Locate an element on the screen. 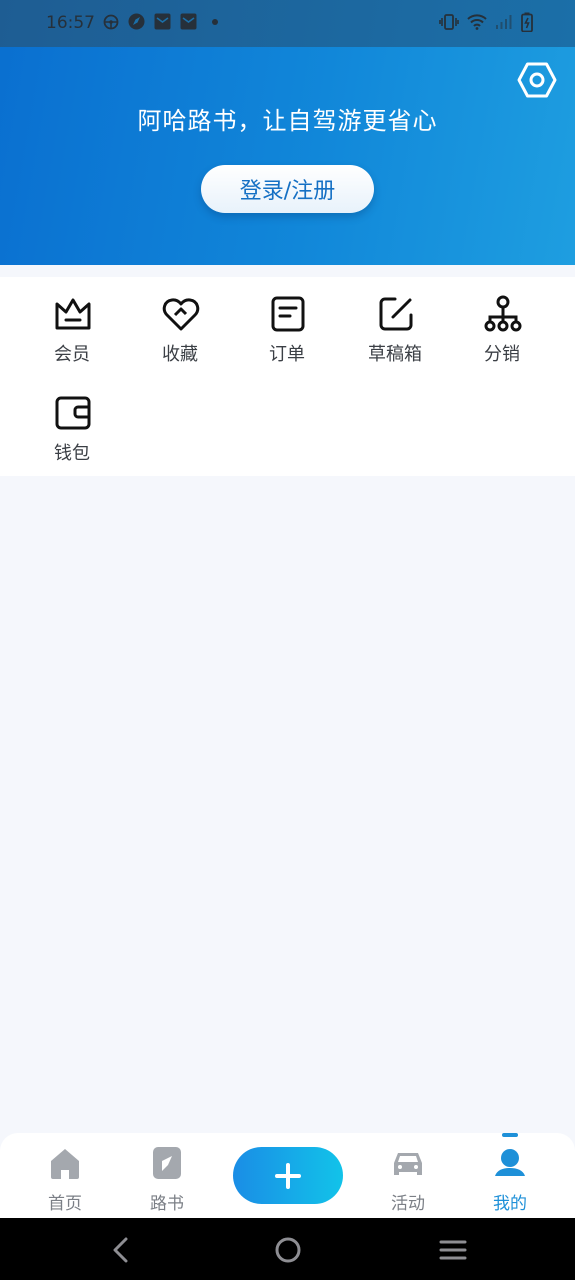 This screenshot has height=1280, width=575. steering-wheel-icon is located at coordinates (110, 21).